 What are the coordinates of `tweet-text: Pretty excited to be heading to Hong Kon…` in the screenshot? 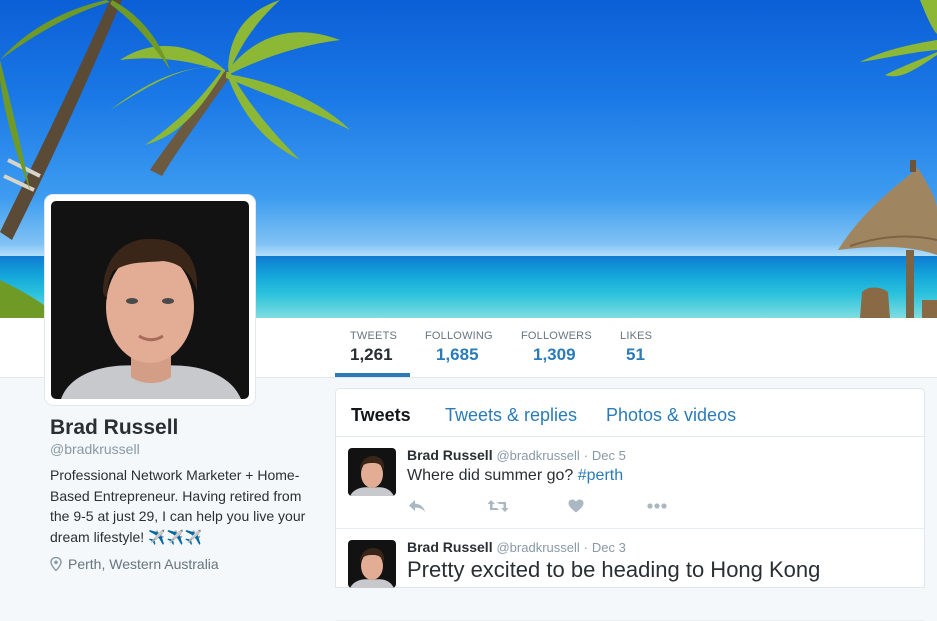 It's located at (613, 570).